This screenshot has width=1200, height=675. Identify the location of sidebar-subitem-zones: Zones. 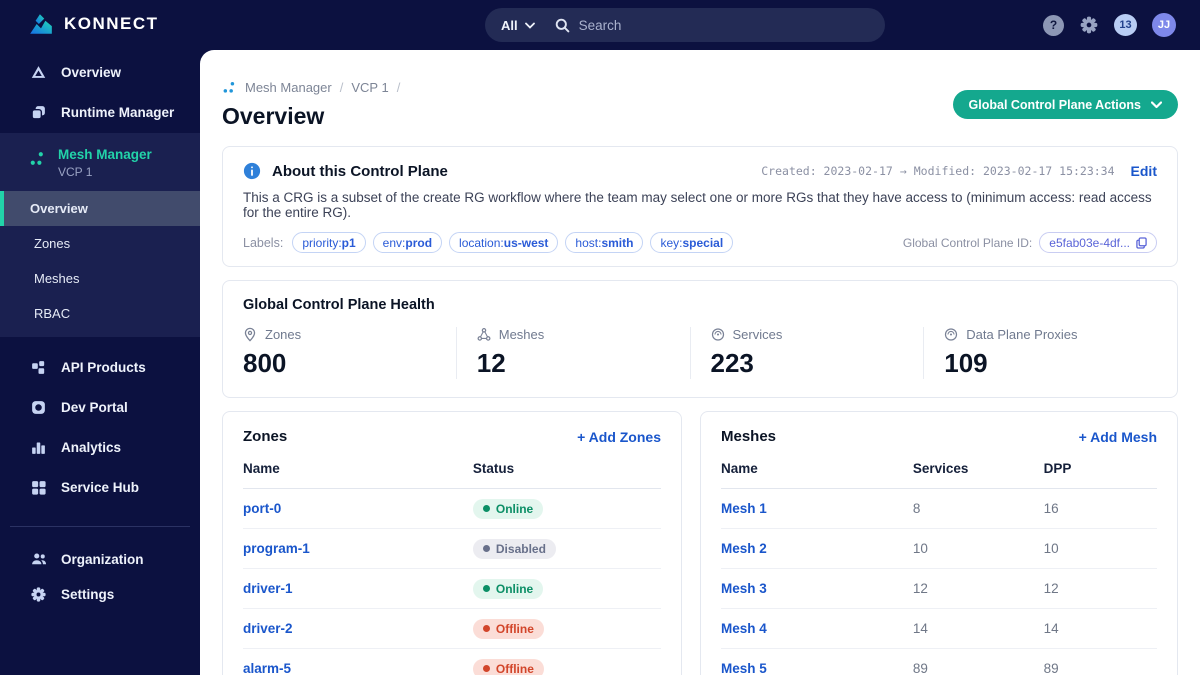
(100, 243).